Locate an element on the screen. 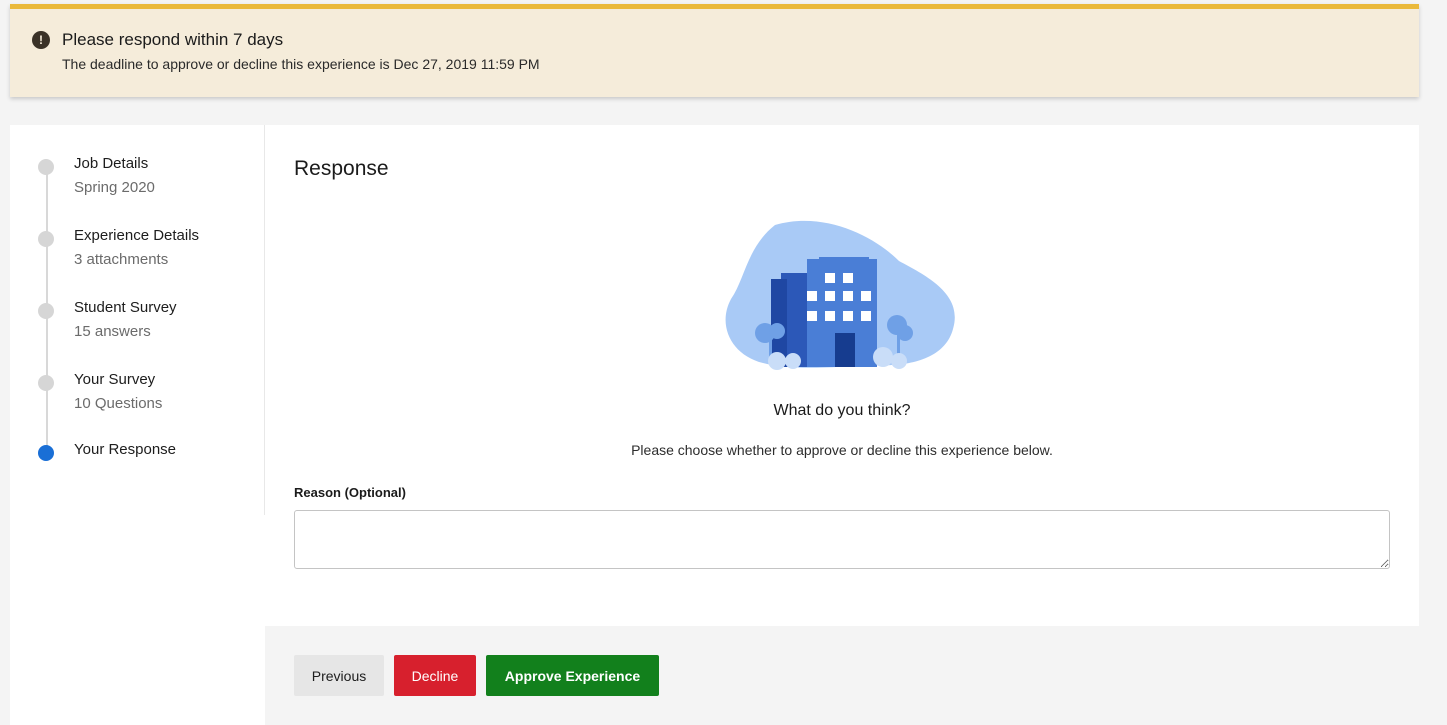 This screenshot has height=725, width=1447. step-title: Student Survey is located at coordinates (125, 307).